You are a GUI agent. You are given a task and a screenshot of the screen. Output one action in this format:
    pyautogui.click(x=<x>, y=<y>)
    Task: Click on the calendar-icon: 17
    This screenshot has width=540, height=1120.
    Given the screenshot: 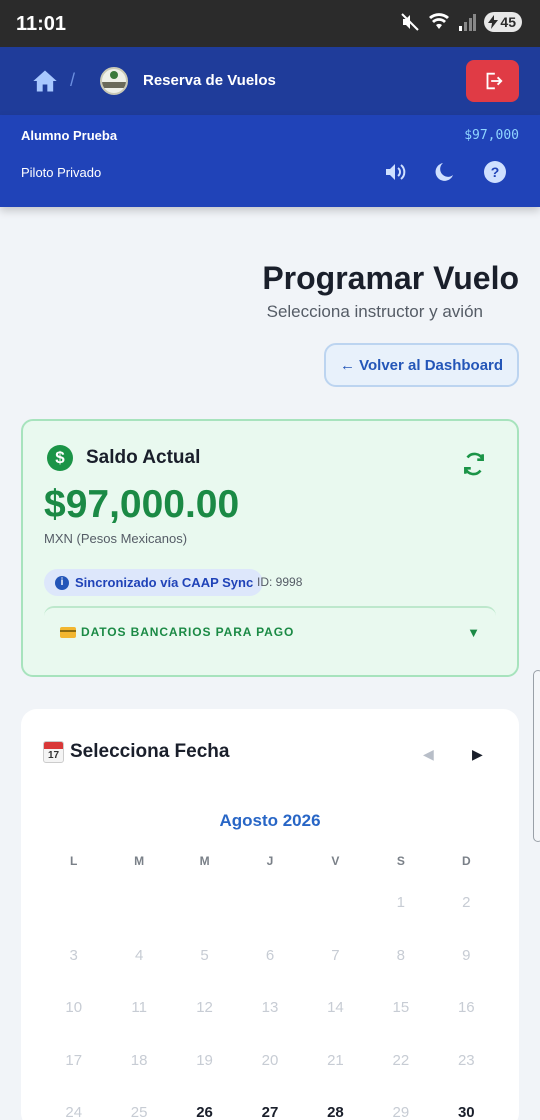 What is the action you would take?
    pyautogui.click(x=53, y=752)
    